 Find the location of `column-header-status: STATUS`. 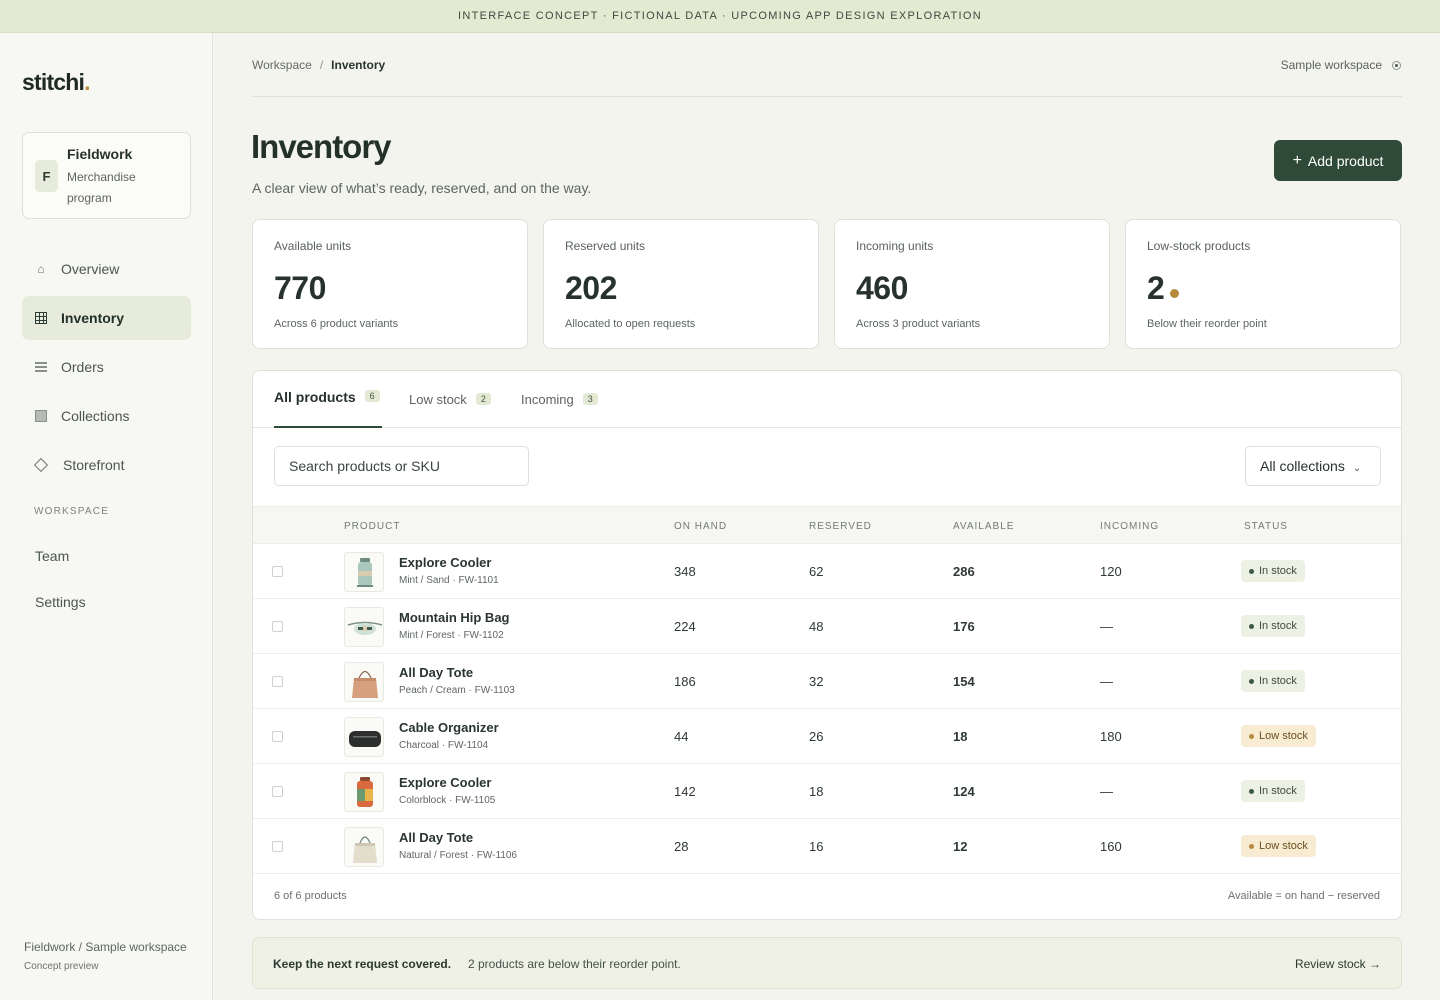

column-header-status: STATUS is located at coordinates (1266, 526).